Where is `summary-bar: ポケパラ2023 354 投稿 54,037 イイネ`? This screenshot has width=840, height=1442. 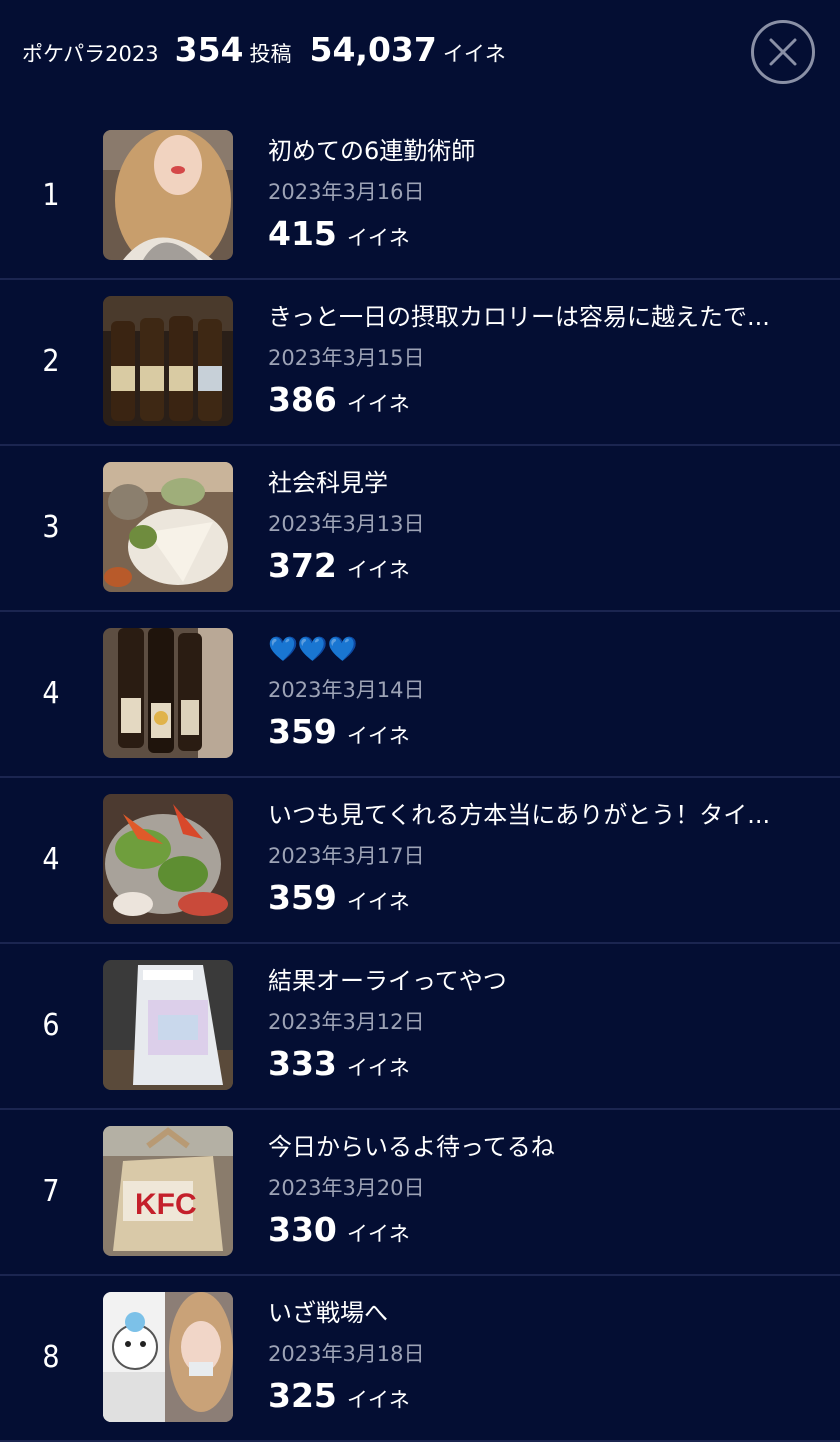 summary-bar: ポケパラ2023 354 投稿 54,037 イイネ is located at coordinates (273, 54).